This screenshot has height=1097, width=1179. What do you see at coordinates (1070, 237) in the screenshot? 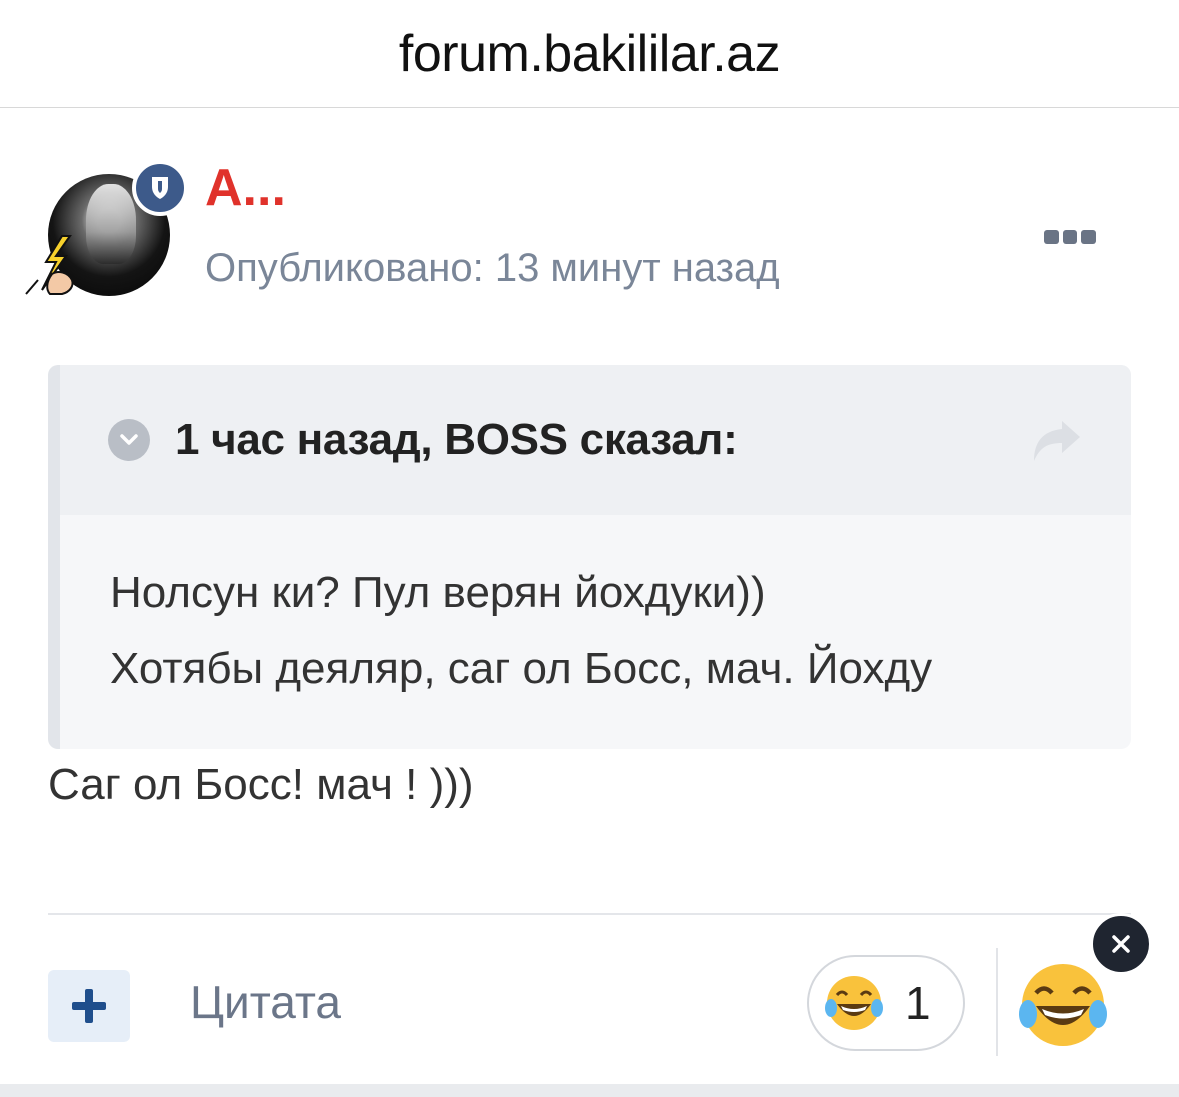
I see `more-options-icon` at bounding box center [1070, 237].